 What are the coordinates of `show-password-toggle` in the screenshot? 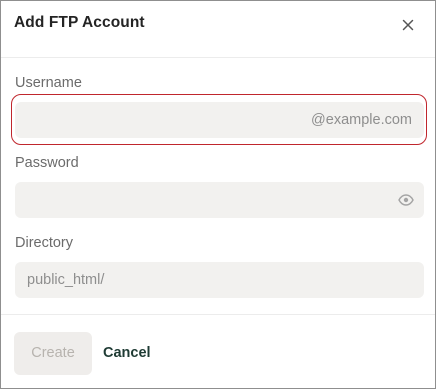 It's located at (406, 200).